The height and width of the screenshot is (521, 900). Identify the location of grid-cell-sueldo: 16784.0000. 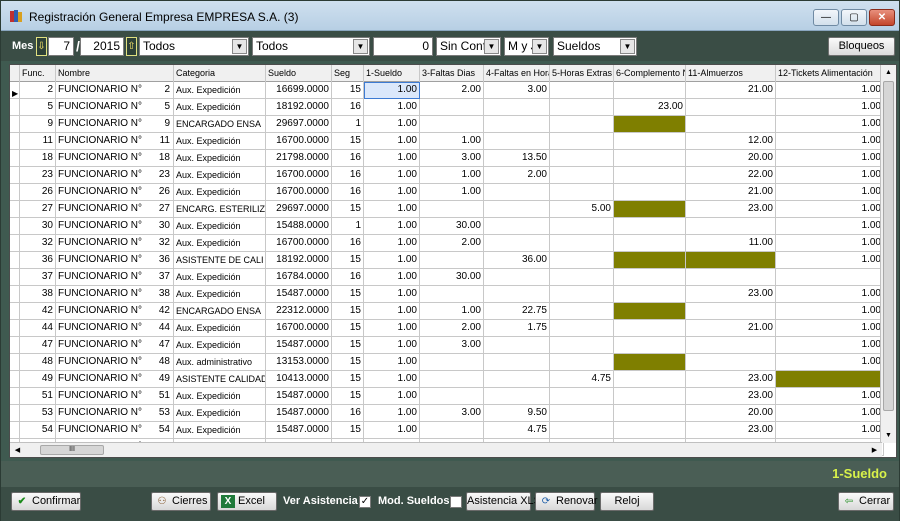
(299, 277).